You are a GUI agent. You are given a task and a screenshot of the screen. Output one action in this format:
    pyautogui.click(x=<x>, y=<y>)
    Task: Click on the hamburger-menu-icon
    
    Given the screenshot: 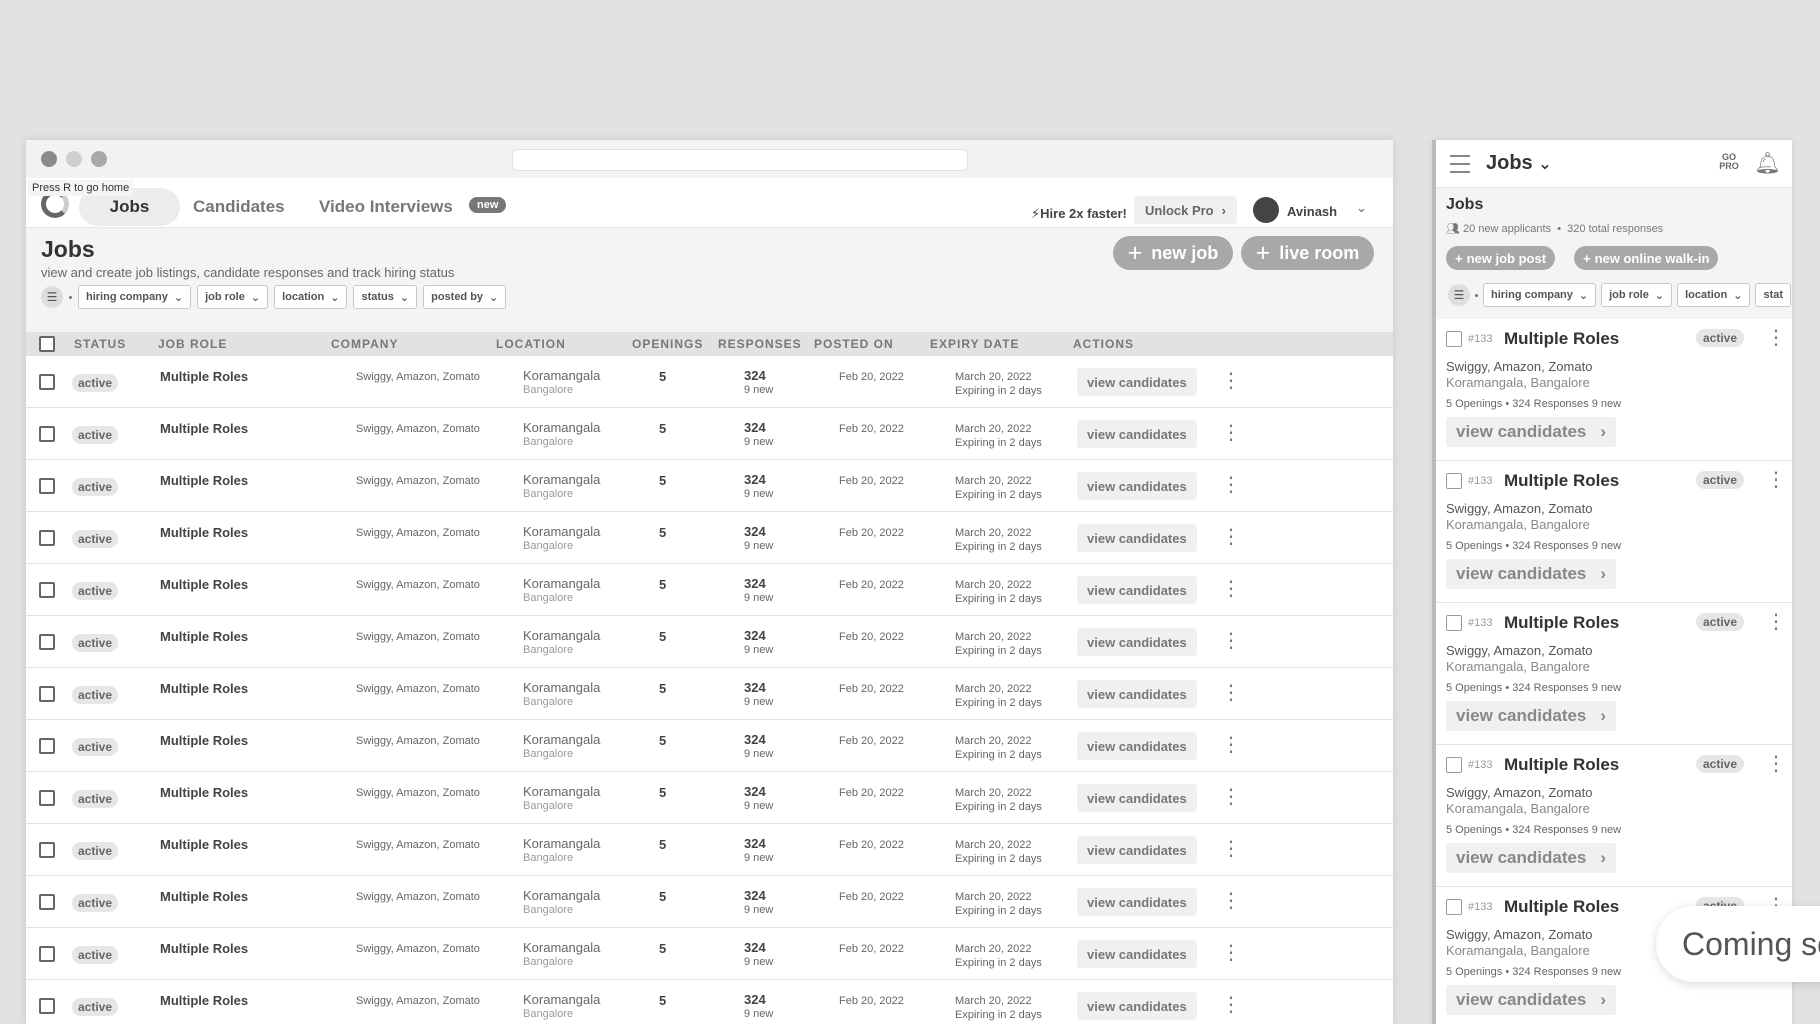 What is the action you would take?
    pyautogui.click(x=1460, y=164)
    